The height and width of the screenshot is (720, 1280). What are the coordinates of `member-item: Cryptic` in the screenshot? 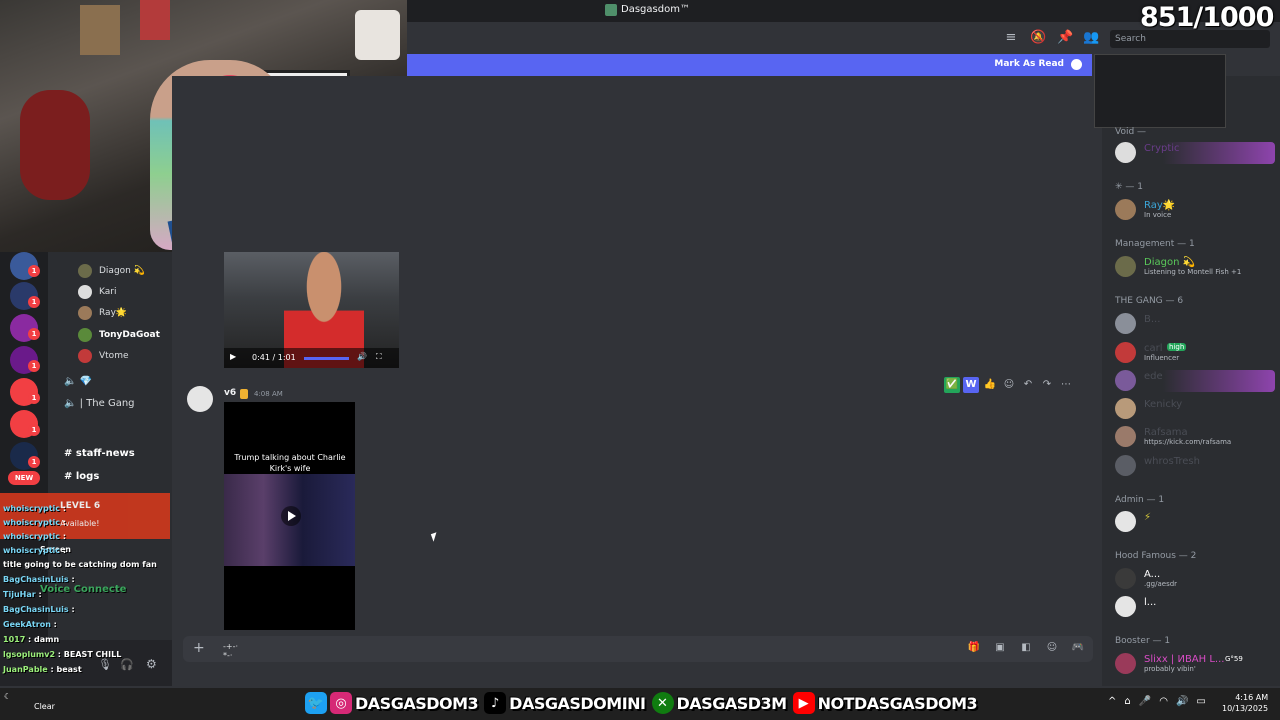 It's located at (1195, 153).